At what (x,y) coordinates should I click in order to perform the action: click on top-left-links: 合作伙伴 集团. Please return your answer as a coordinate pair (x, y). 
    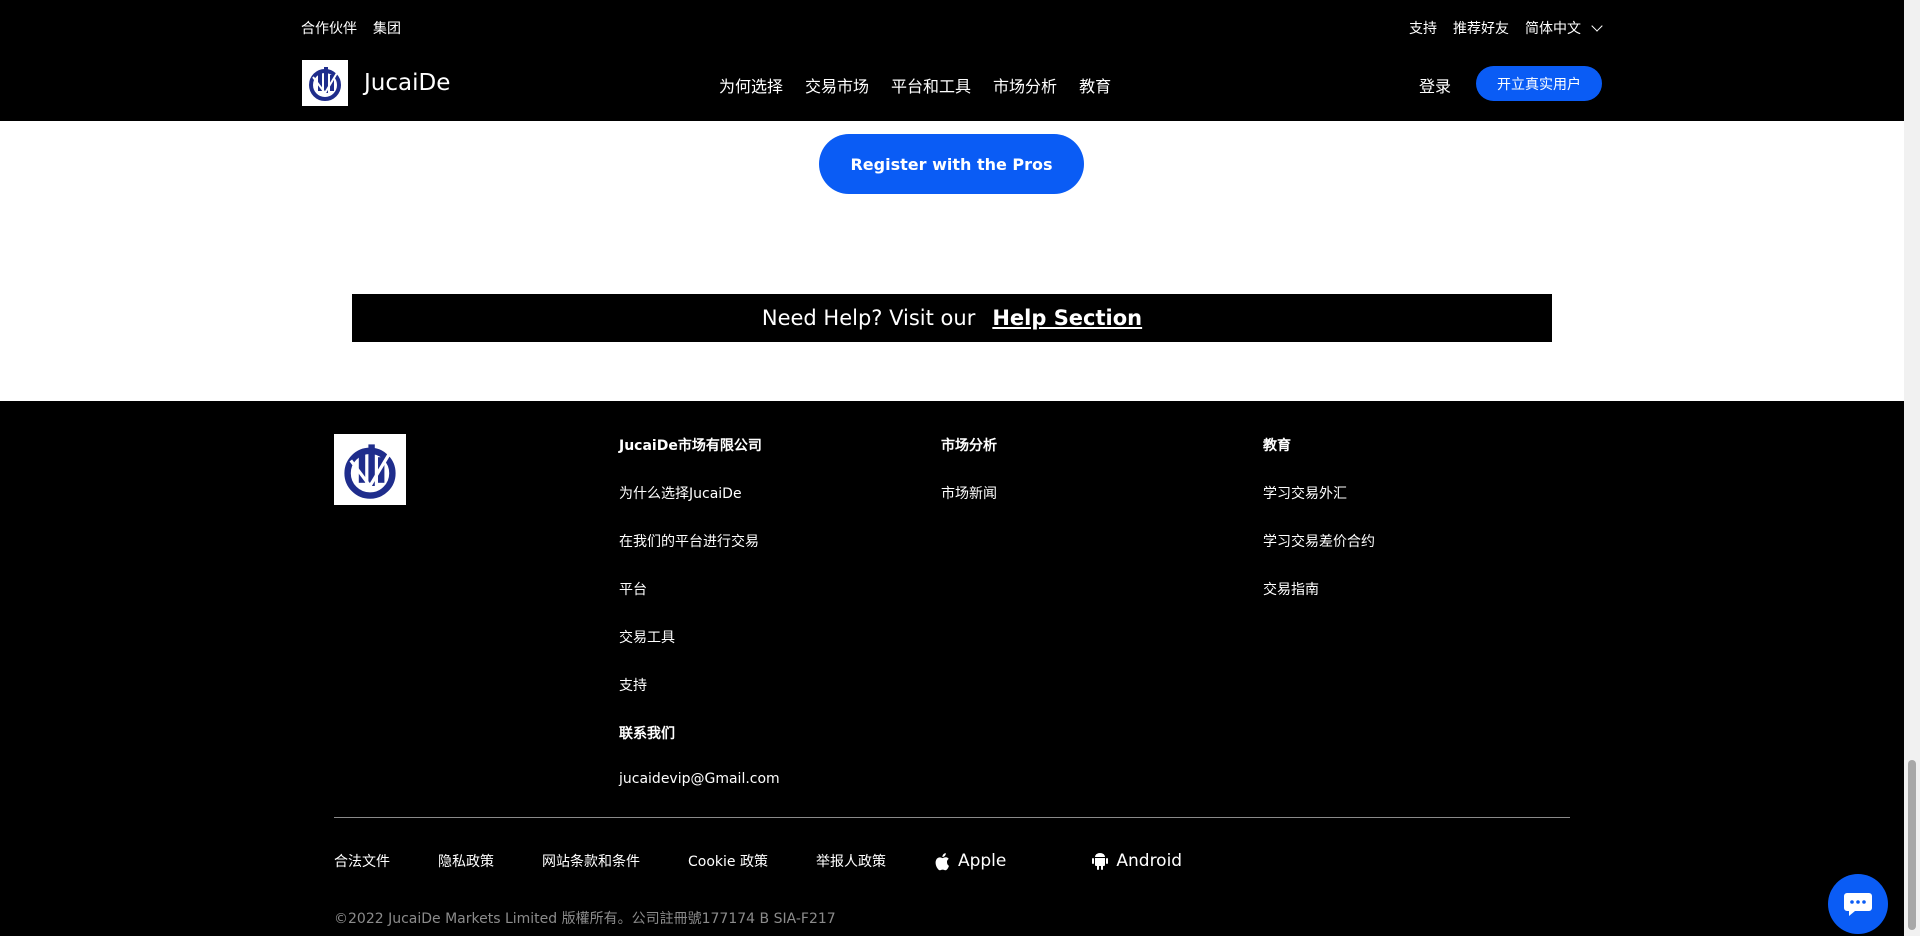
    Looking at the image, I should click on (351, 28).